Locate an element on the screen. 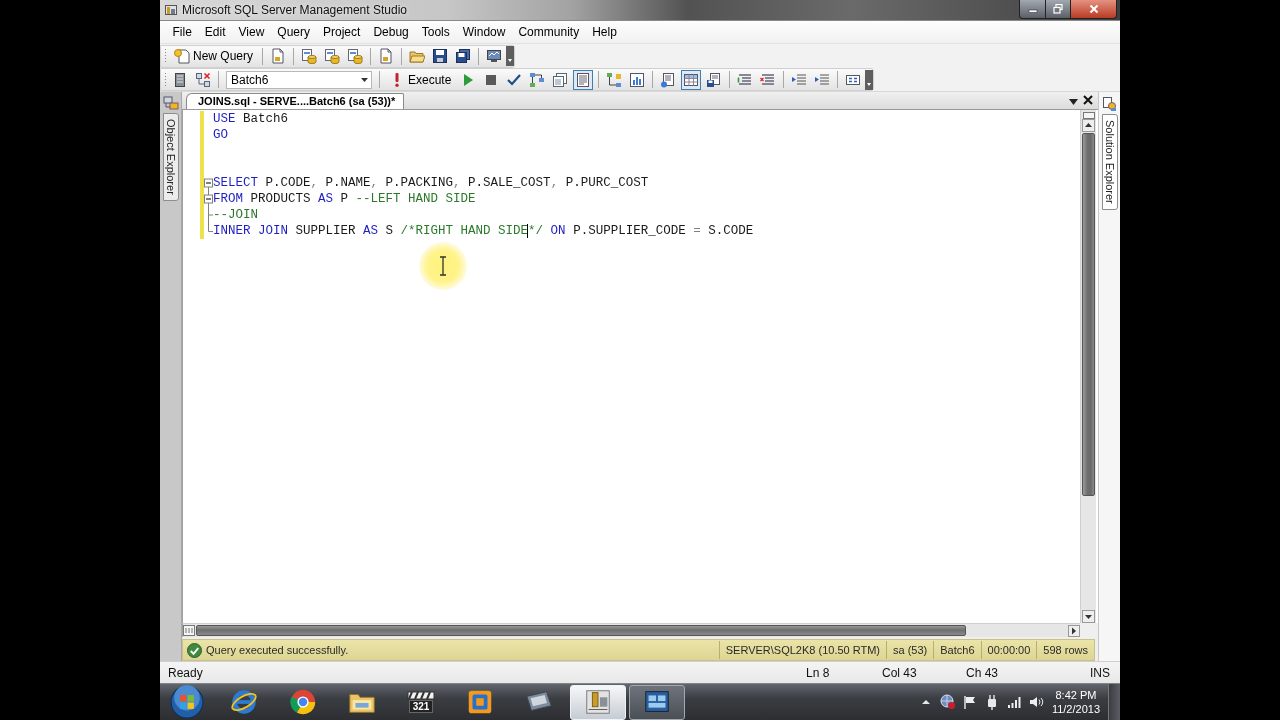 The height and width of the screenshot is (720, 1280). line-indicator: Ln 8 is located at coordinates (818, 672).